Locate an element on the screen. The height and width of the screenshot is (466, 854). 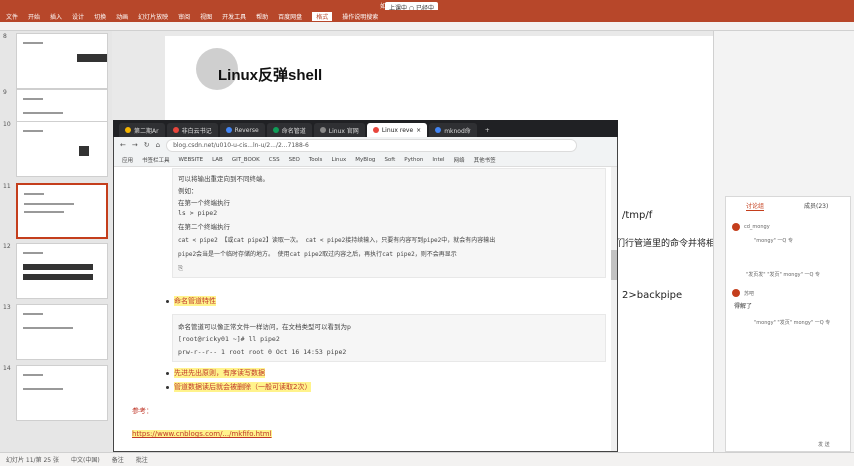
browser-tab: 非白云书记 is located at coordinates (192, 130).